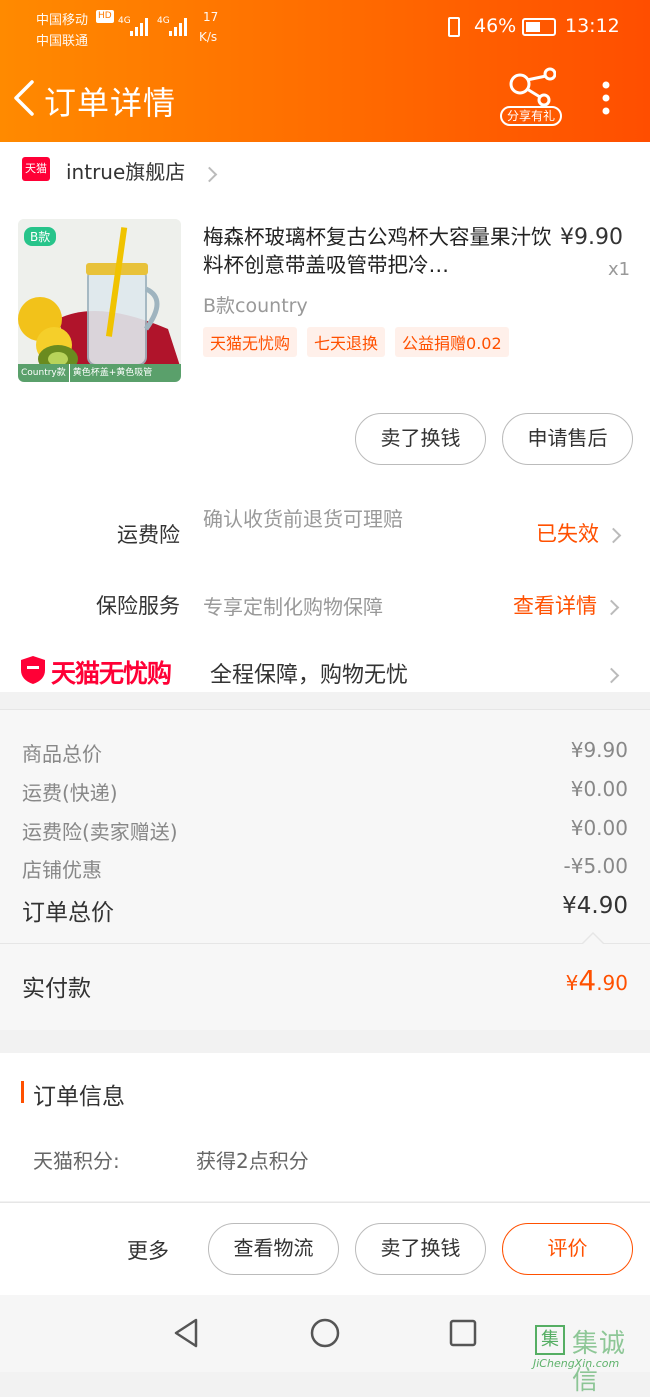 This screenshot has width=650, height=1397. What do you see at coordinates (62, 20) in the screenshot?
I see `carrier-1: 中国移动` at bounding box center [62, 20].